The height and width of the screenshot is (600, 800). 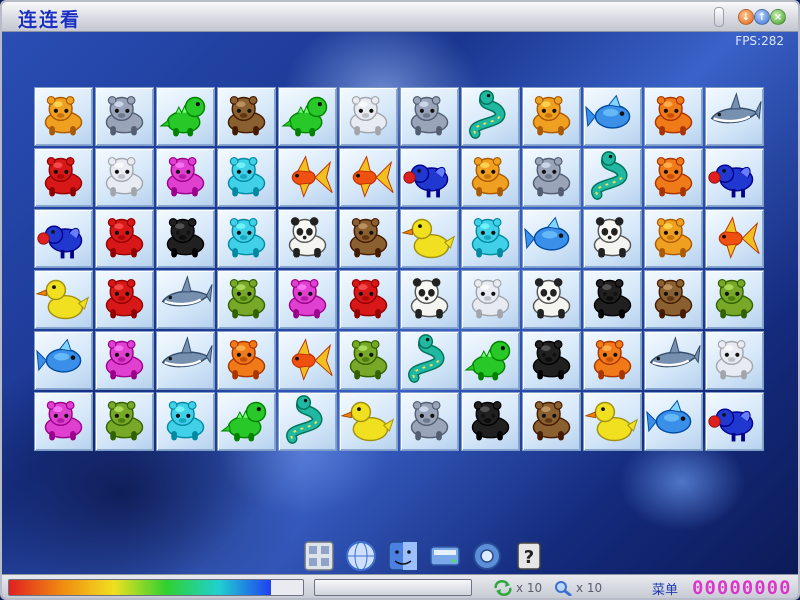 I want to click on score-display: 00000000, so click(x=742, y=588).